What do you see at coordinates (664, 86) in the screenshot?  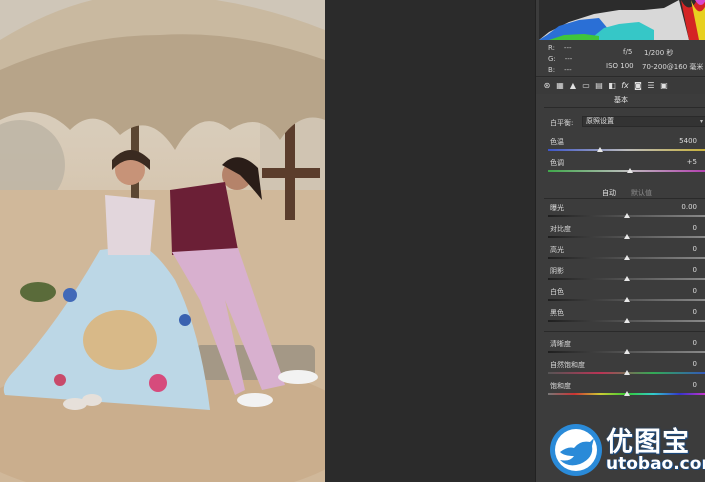 I see `presets-icon: ▣` at bounding box center [664, 86].